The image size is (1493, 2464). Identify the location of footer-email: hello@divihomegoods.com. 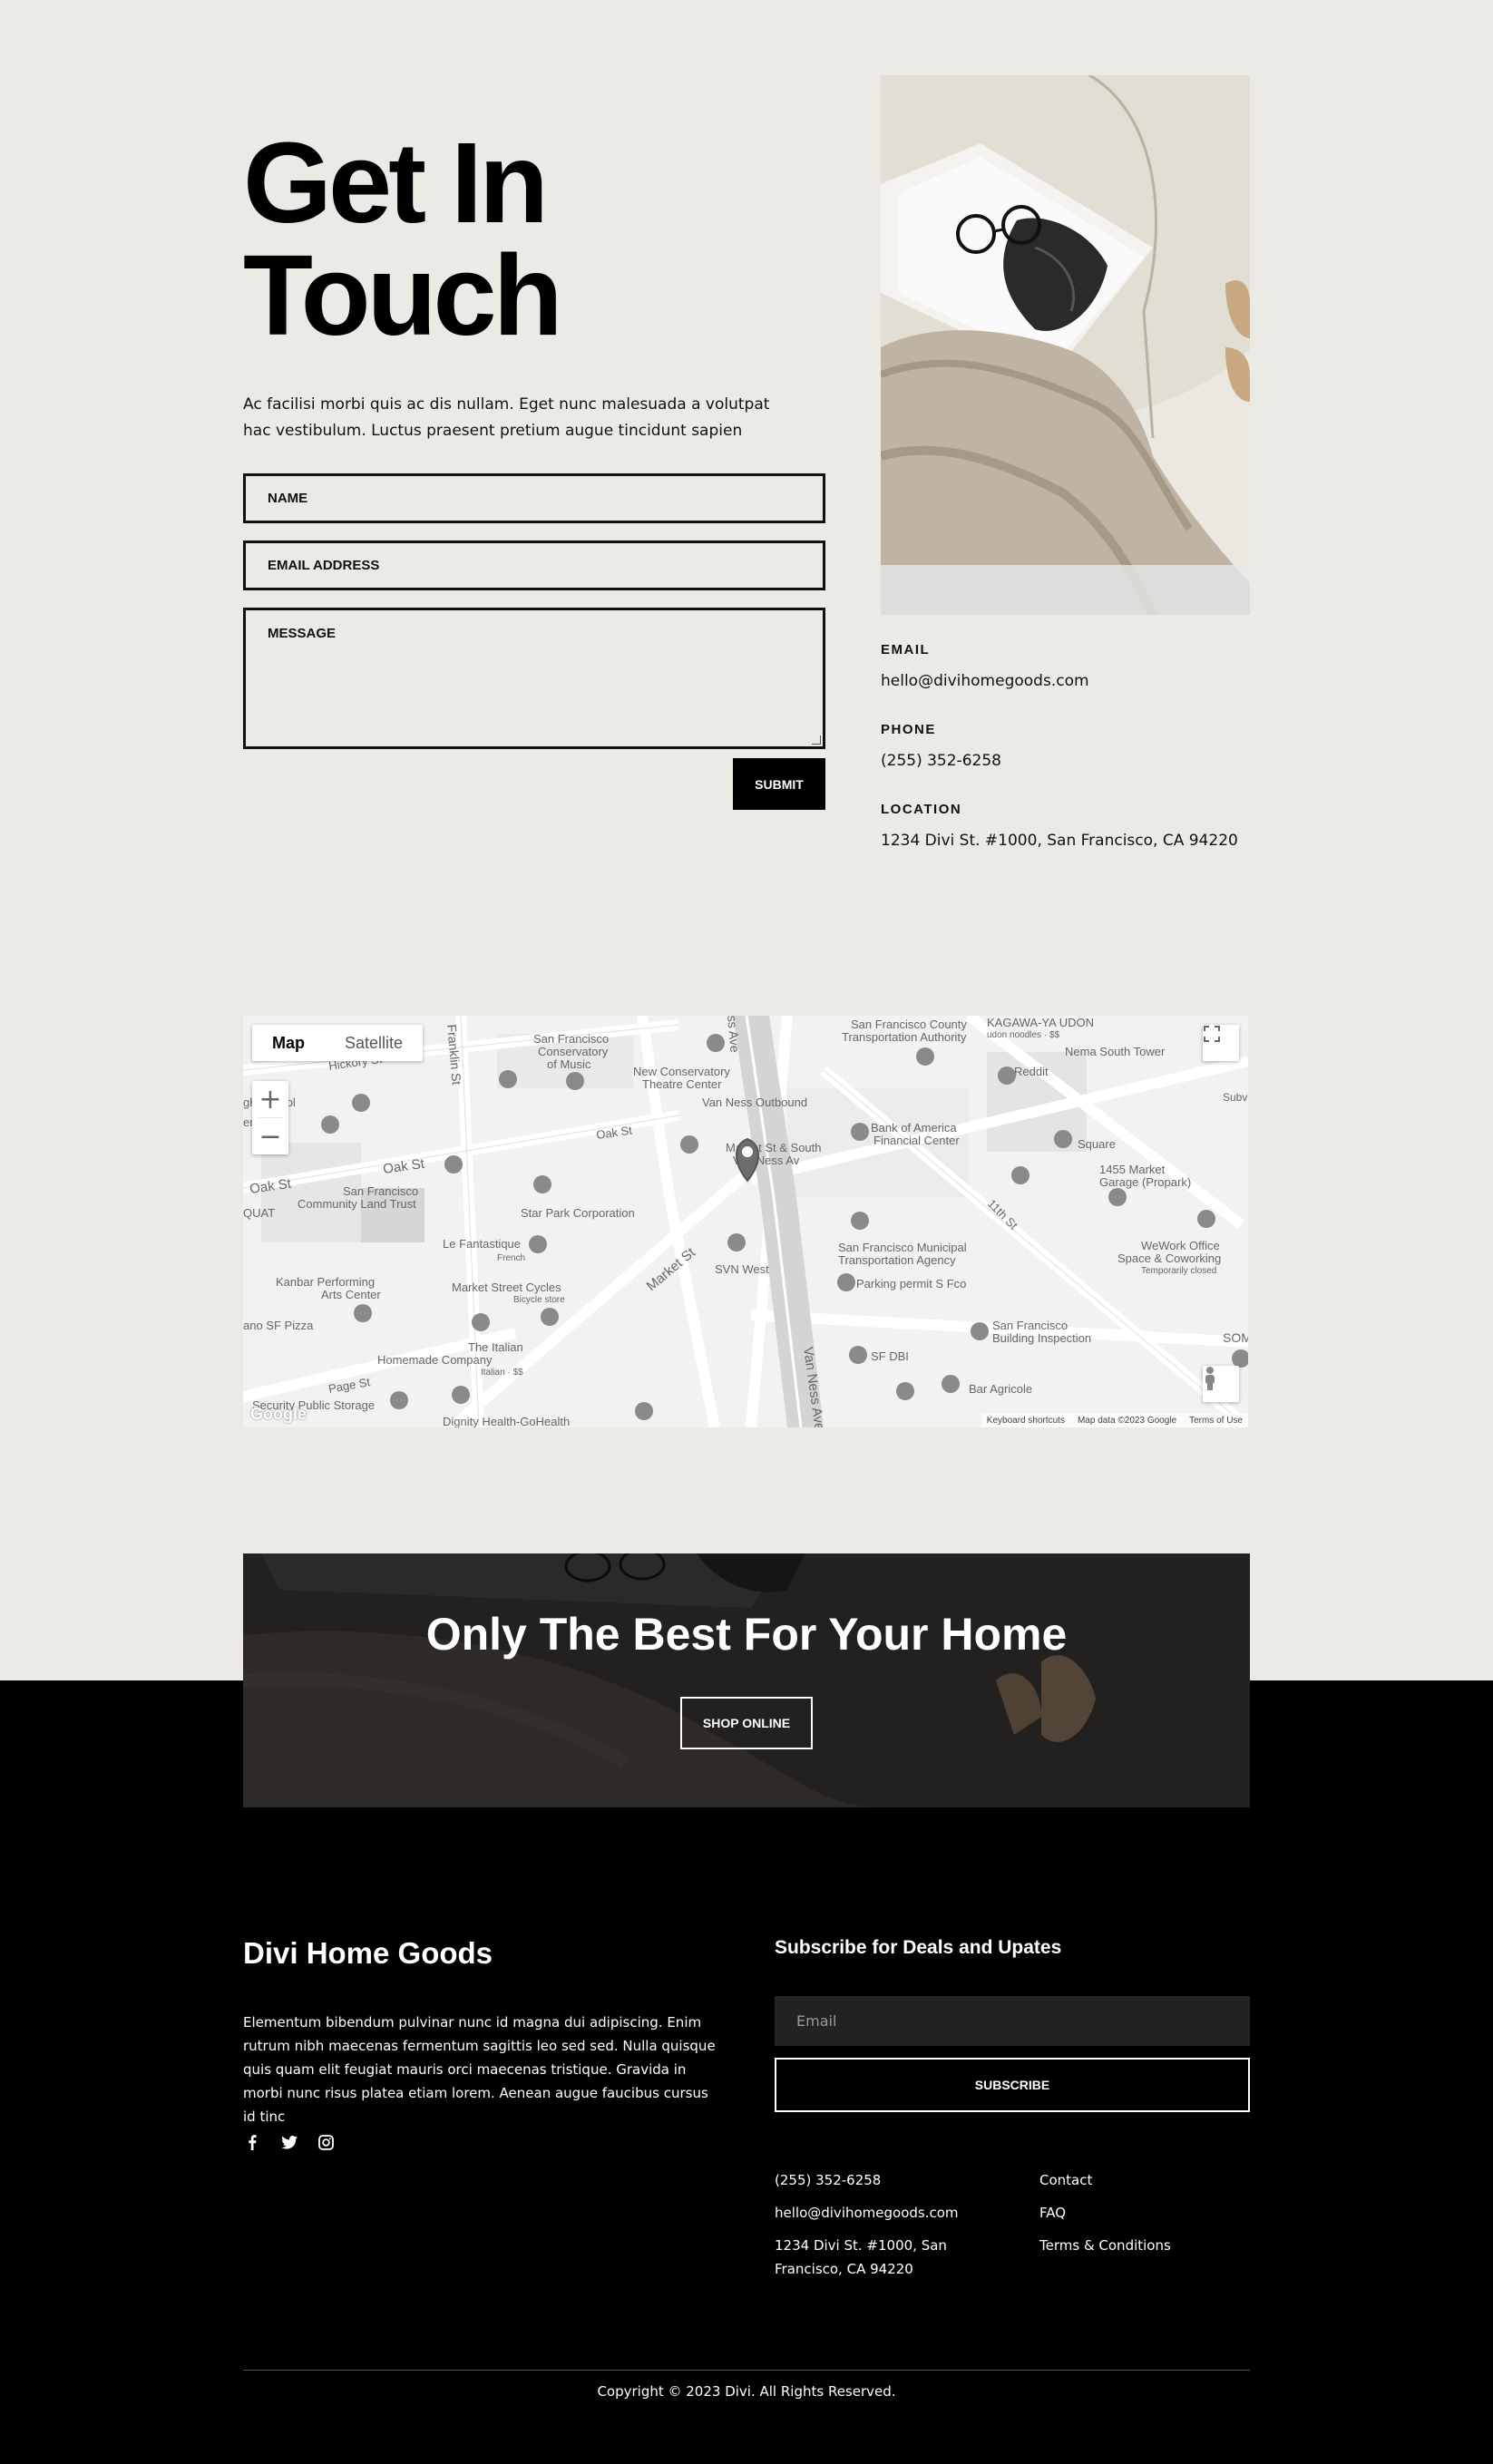
(867, 2213).